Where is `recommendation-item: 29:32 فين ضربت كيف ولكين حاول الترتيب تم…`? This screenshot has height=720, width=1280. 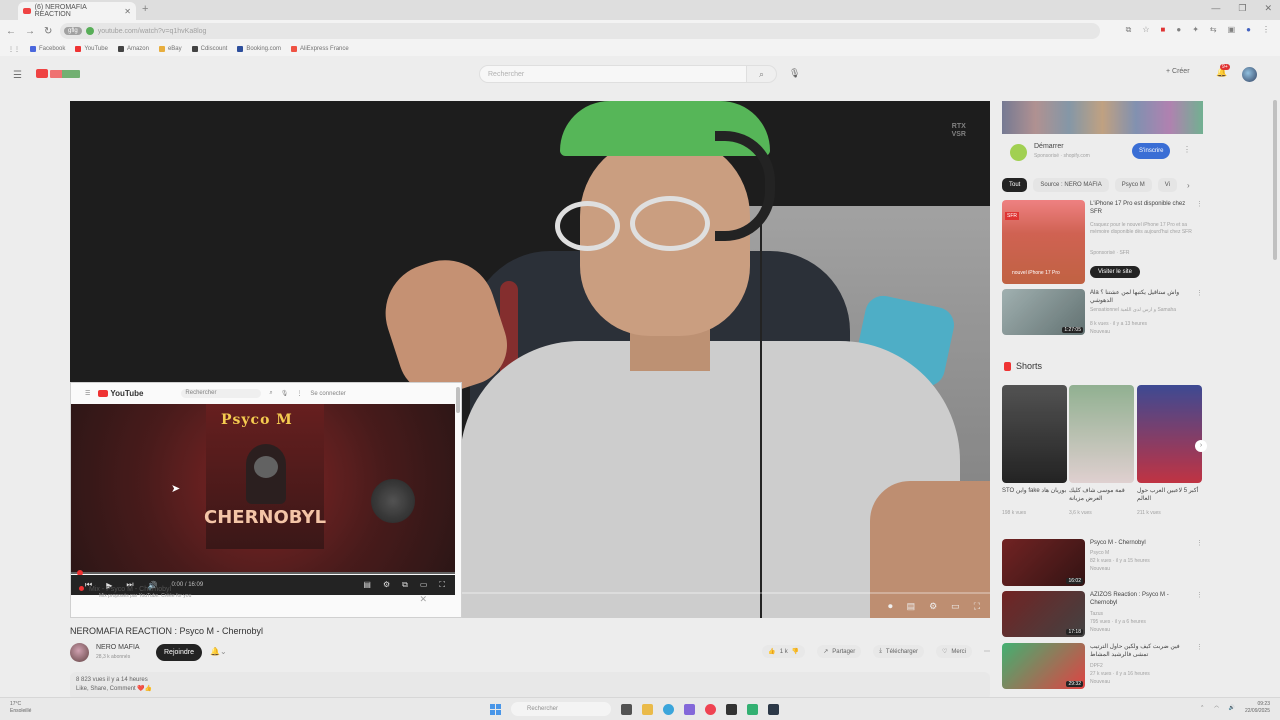
recommendation-item: 29:32 فين ضربت كيف ولكين حاول الترتيب تم… is located at coordinates (1104, 667).